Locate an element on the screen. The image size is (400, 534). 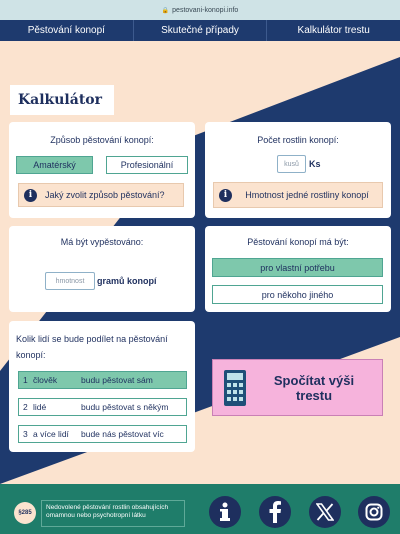
url-bar: 🔒 pestovani-konopi.info is located at coordinates (200, 10).